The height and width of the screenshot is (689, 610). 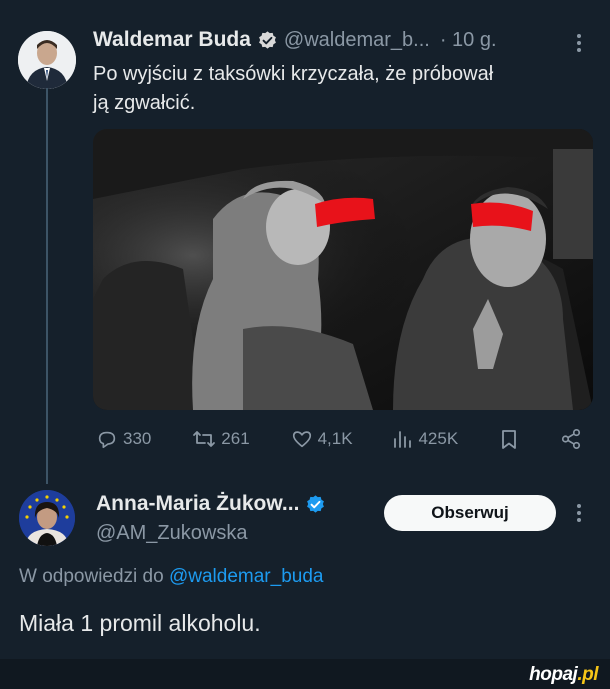 What do you see at coordinates (468, 40) in the screenshot?
I see `tweet-time: · 10 g.` at bounding box center [468, 40].